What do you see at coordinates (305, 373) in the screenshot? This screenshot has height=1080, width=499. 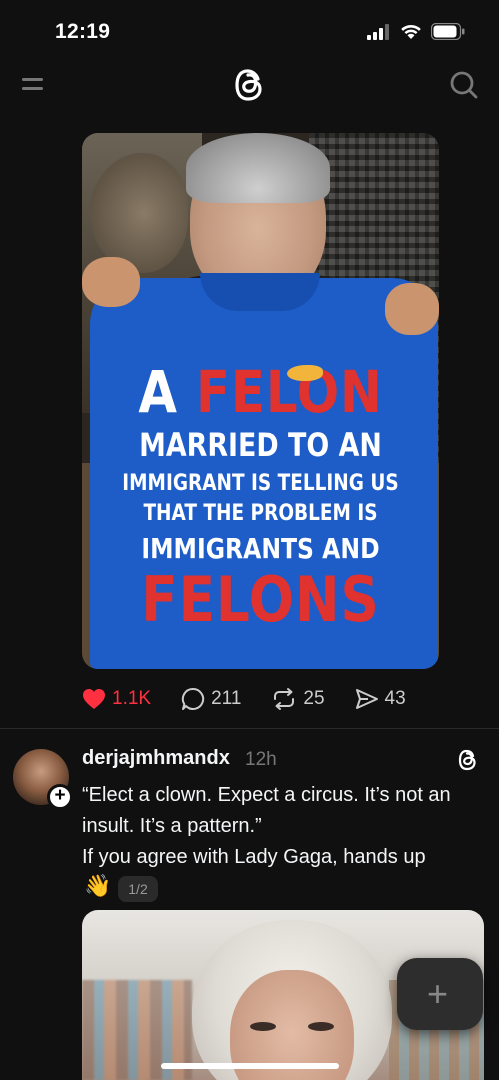 I see `hair-graphic` at bounding box center [305, 373].